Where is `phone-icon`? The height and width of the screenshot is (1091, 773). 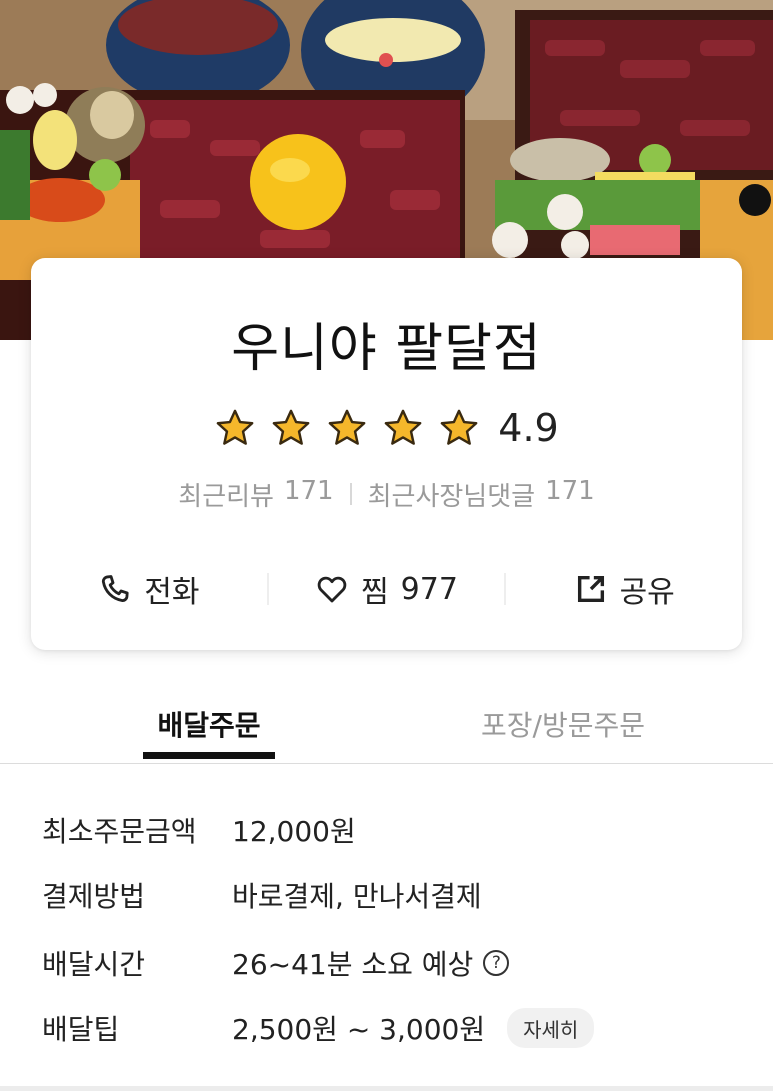 phone-icon is located at coordinates (115, 589).